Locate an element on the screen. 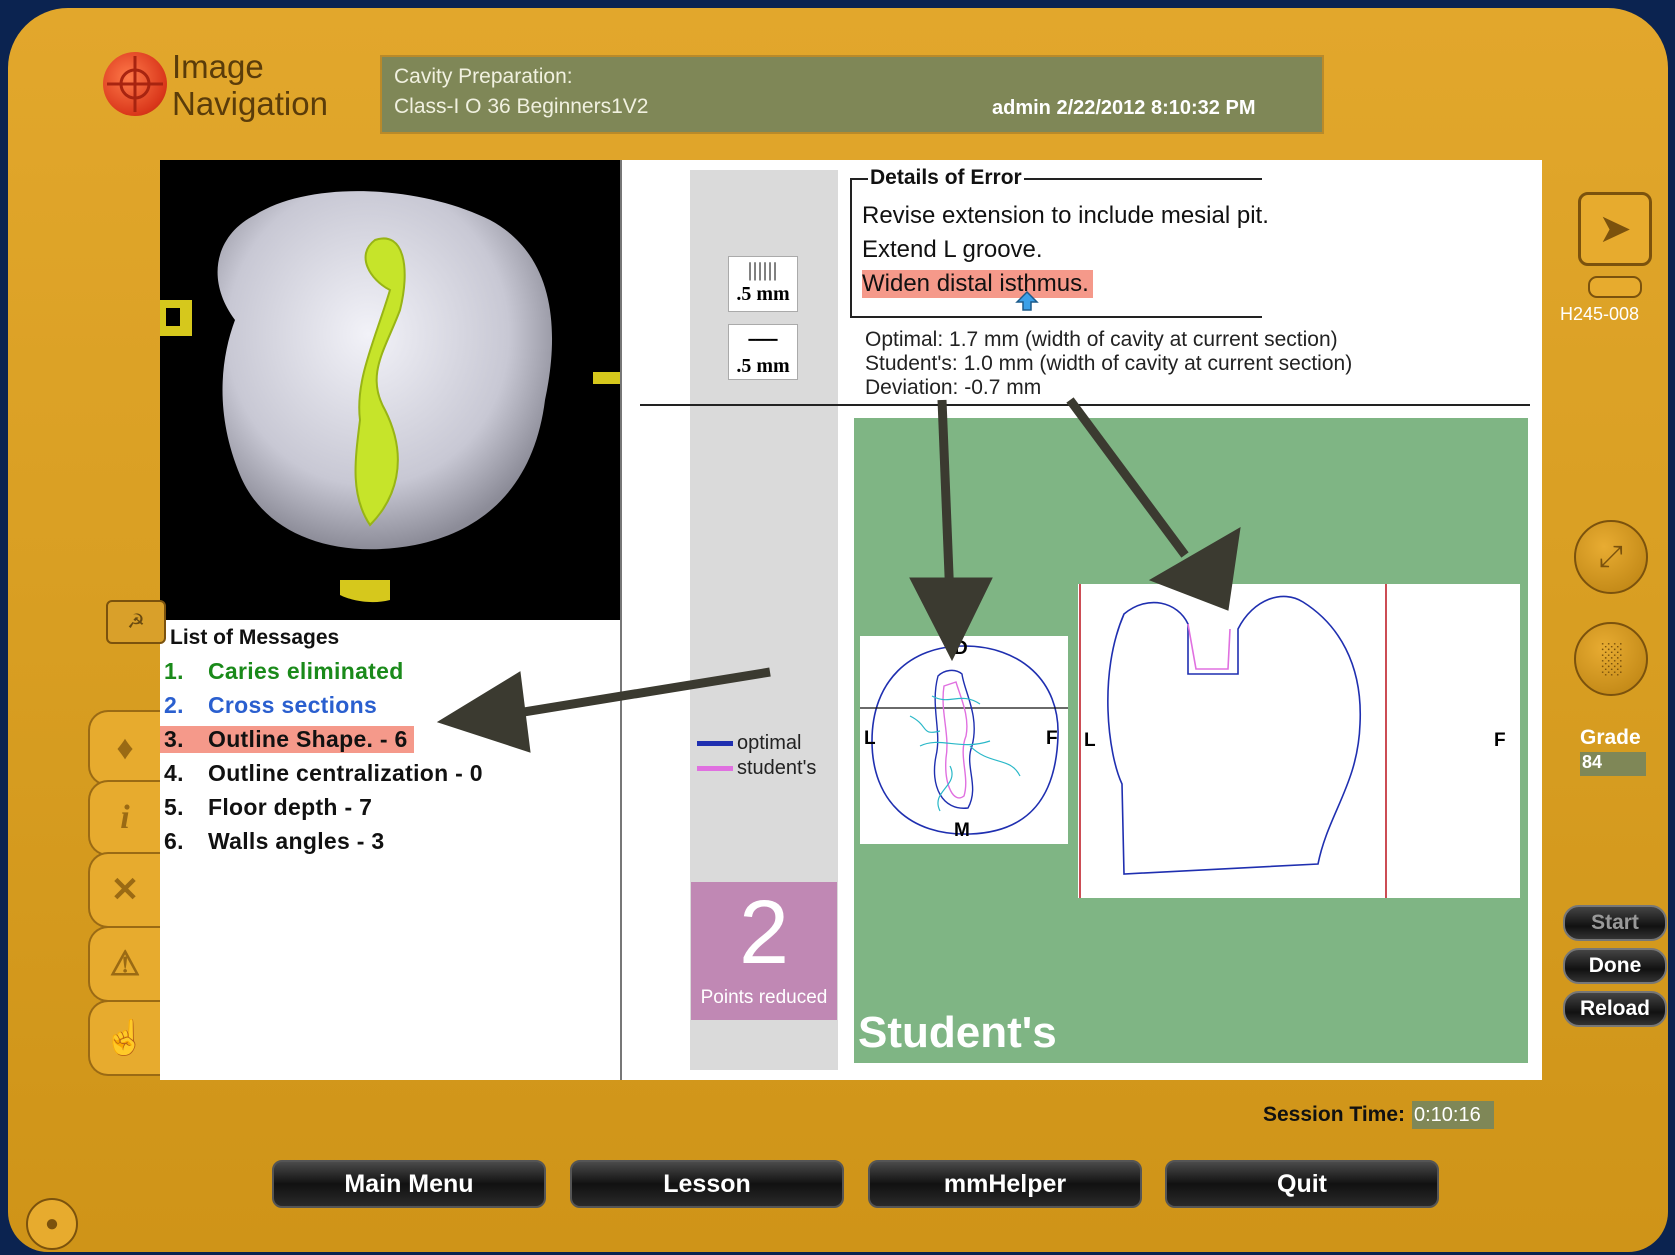  lesson-button: Lesson is located at coordinates (707, 1184).